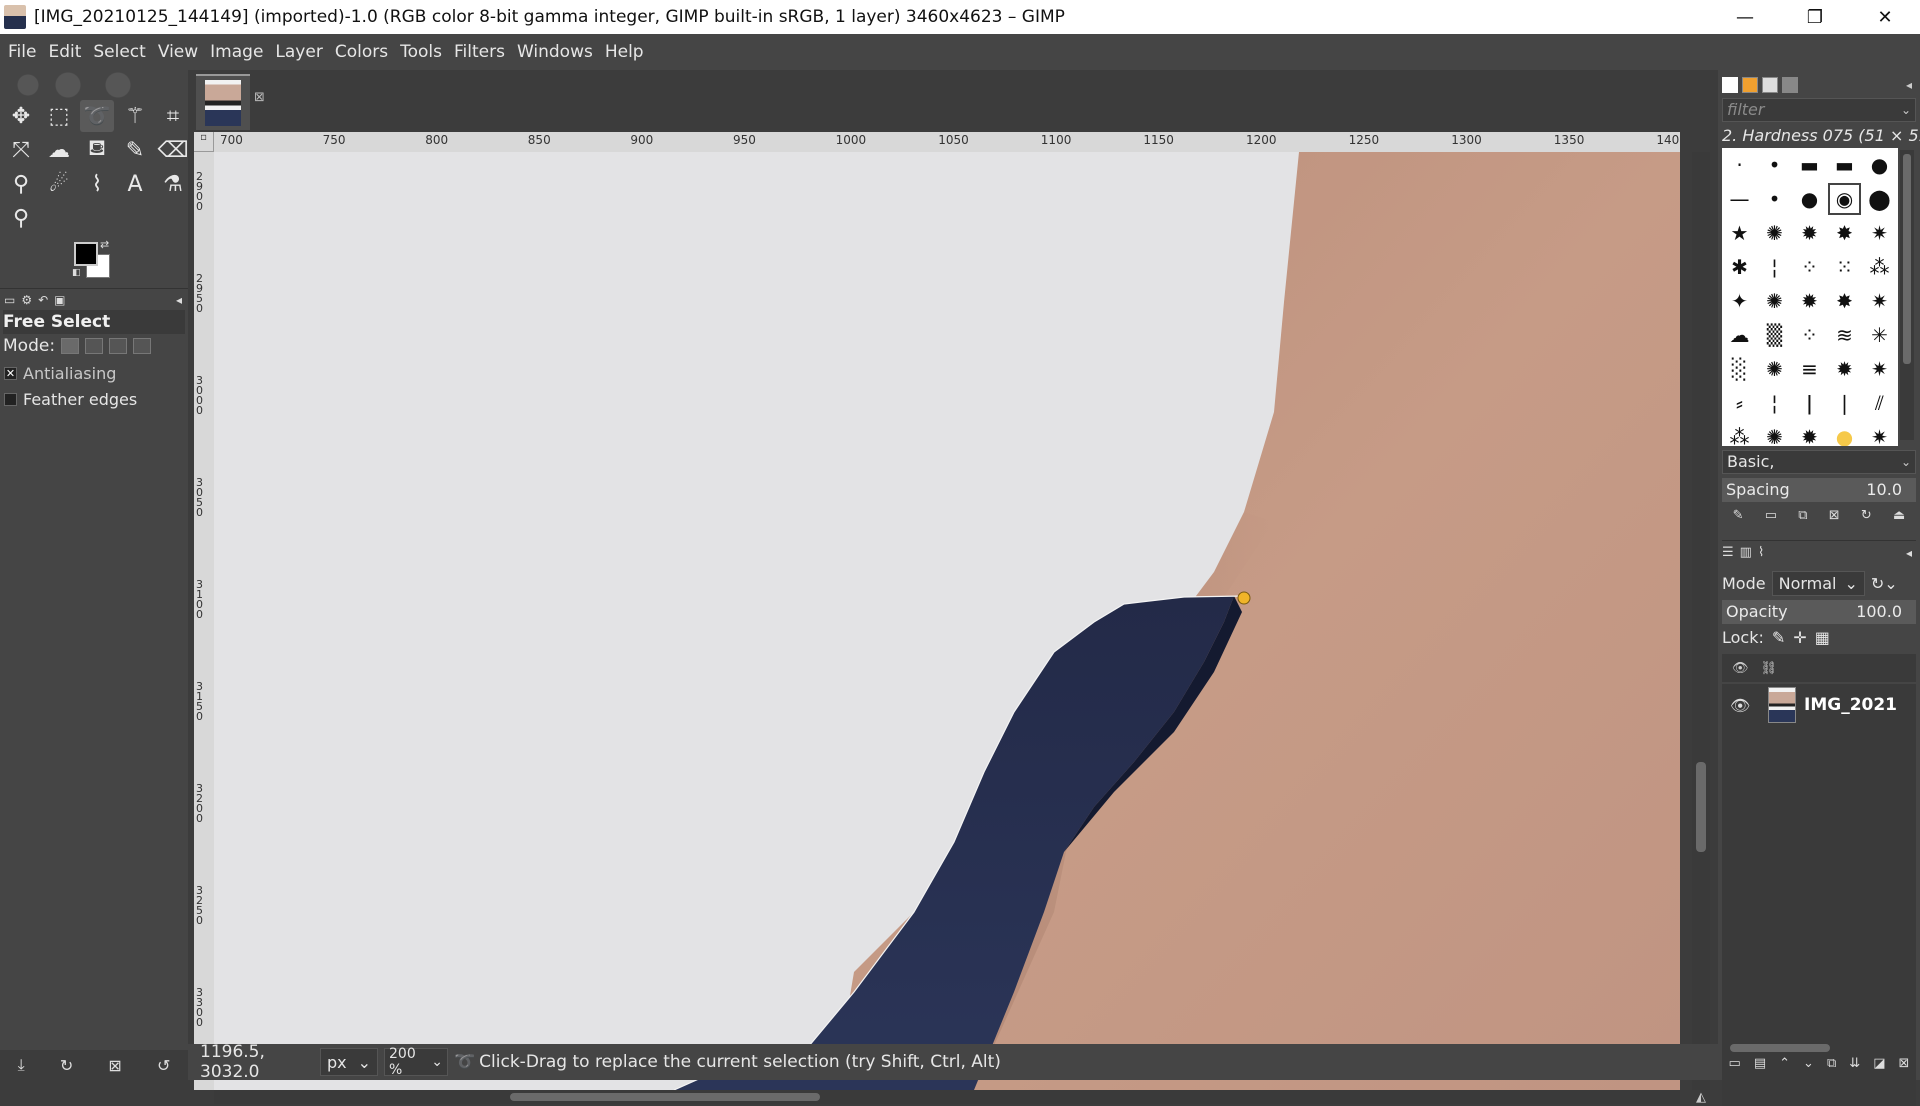  Describe the element at coordinates (1819, 110) in the screenshot. I see `brush-filter-input: filter ⌄` at that location.